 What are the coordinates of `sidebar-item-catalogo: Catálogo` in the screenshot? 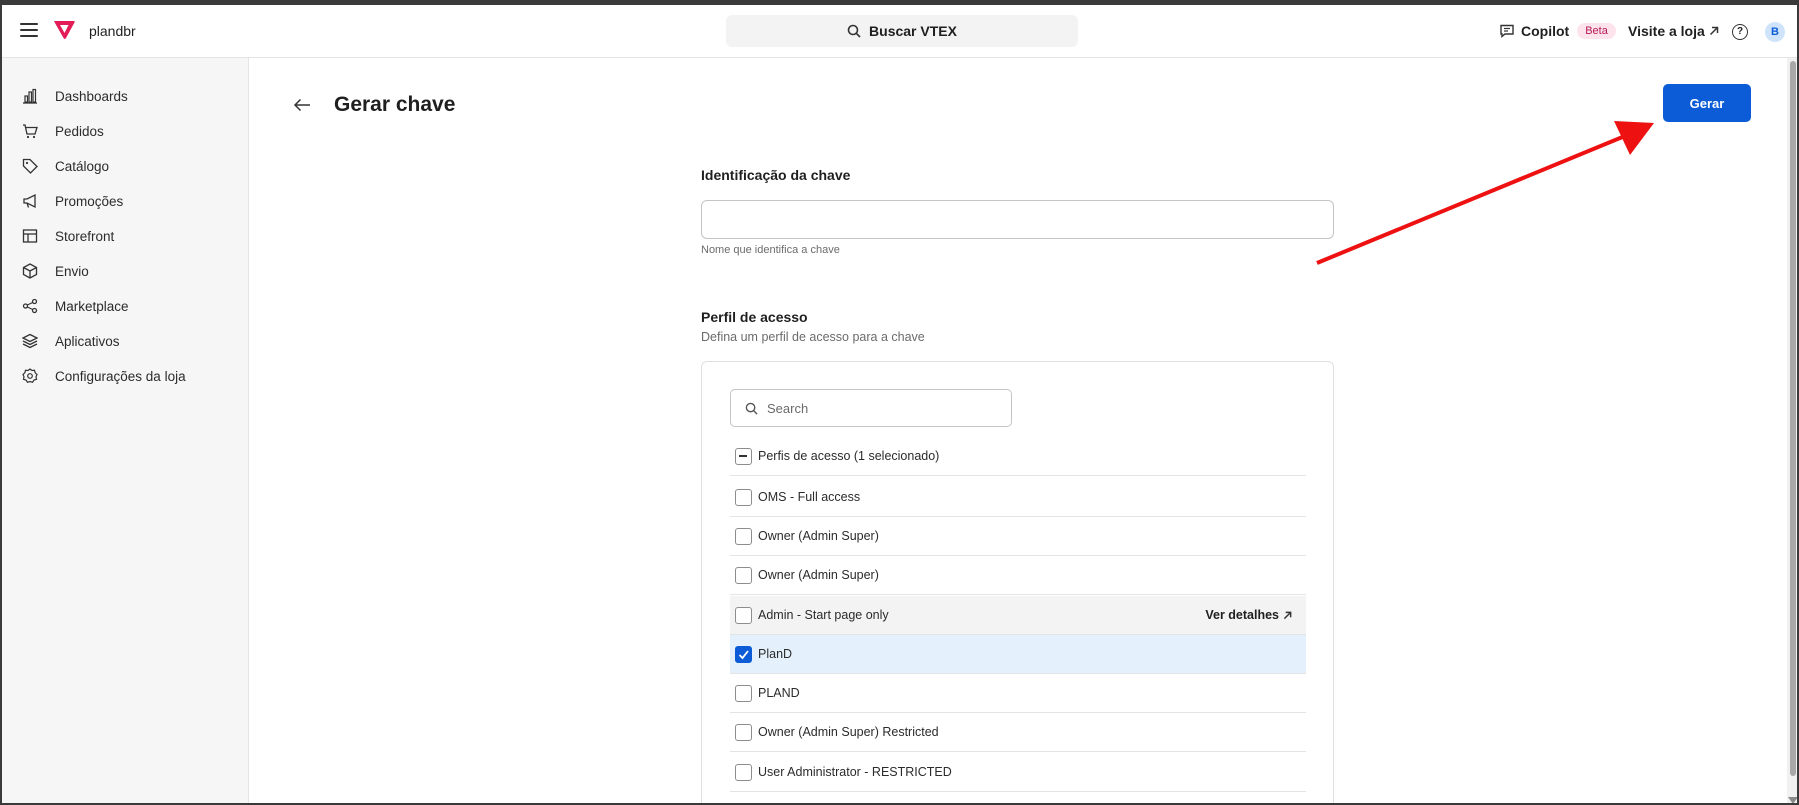 It's located at (125, 166).